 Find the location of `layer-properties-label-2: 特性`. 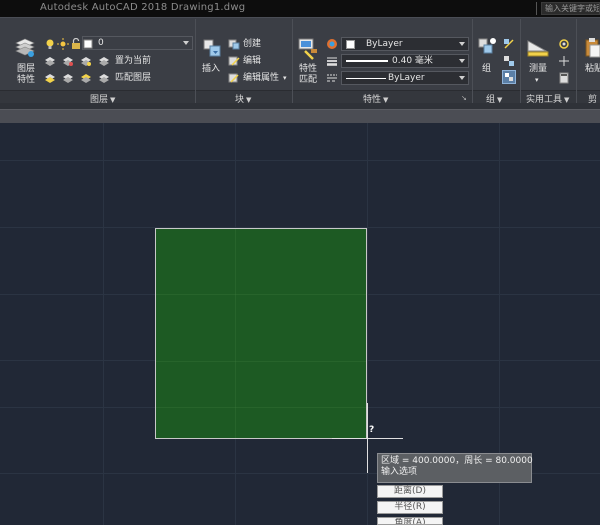

layer-properties-label-2: 特性 is located at coordinates (26, 80).